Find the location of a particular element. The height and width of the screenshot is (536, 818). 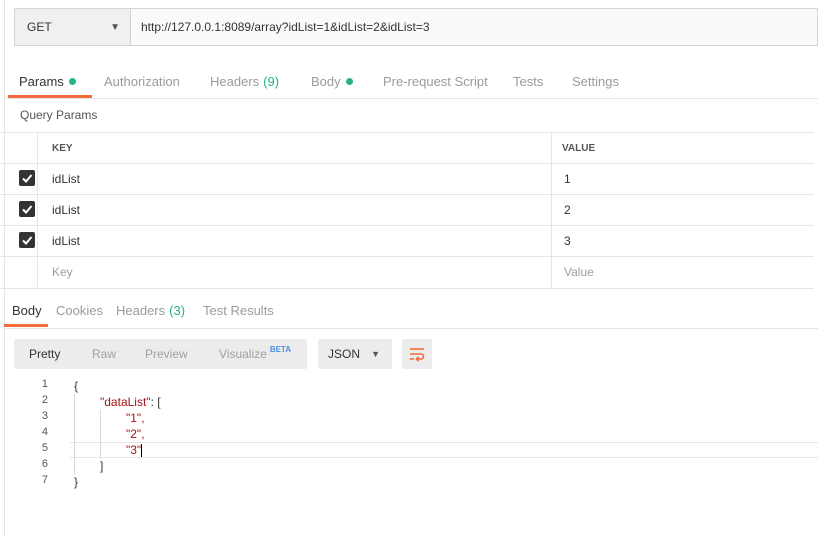

tab-settings-label: Settings is located at coordinates (595, 81).